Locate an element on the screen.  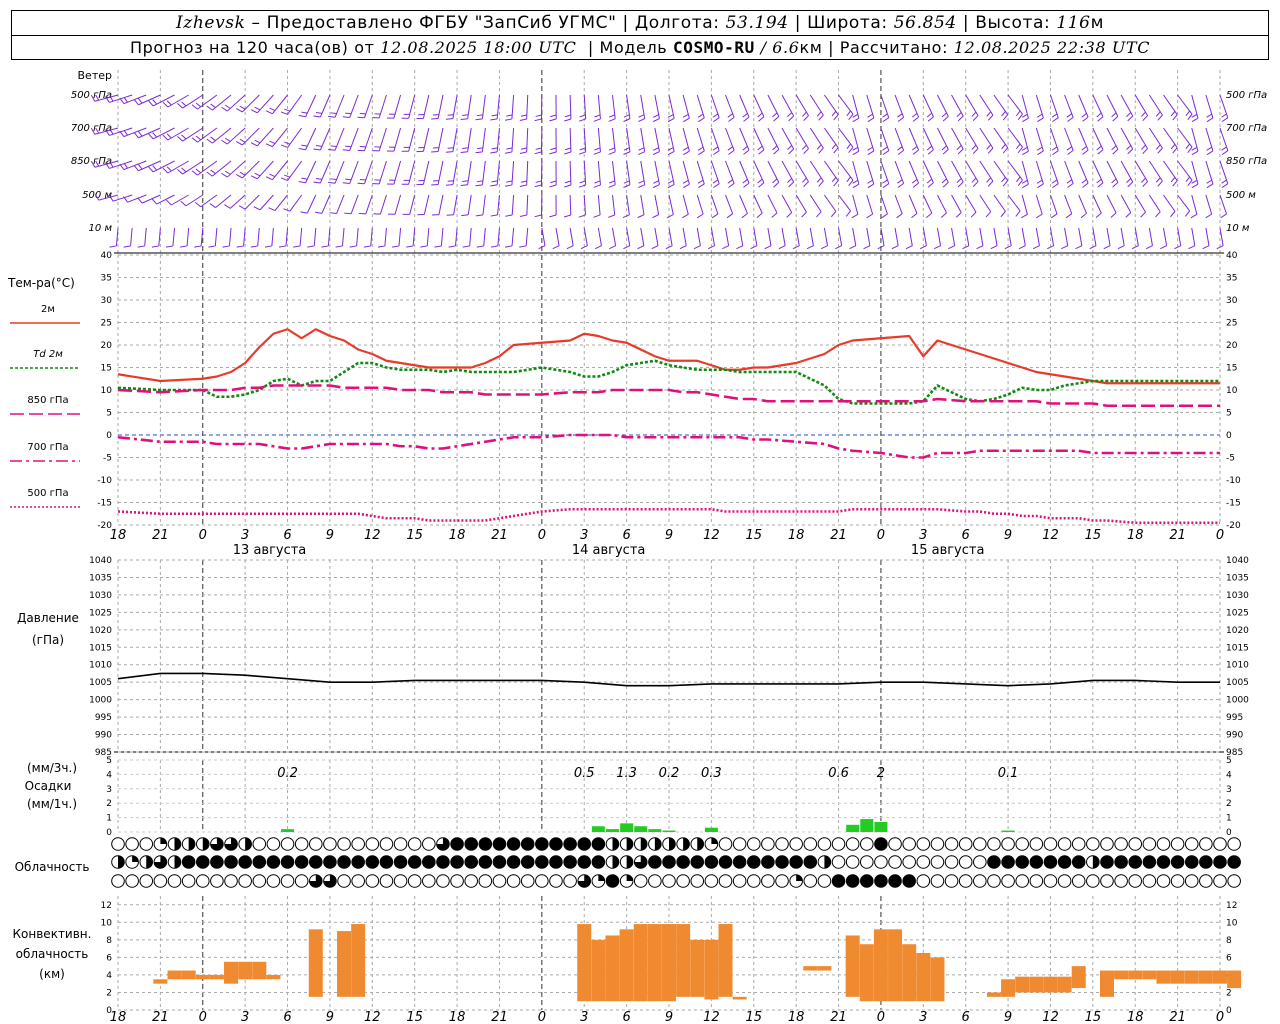
conv-ytick-left: 6 is located at coordinates (109, 958).